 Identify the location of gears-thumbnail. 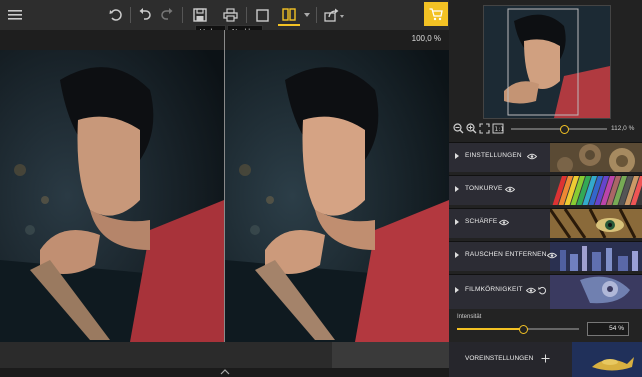
(596, 157).